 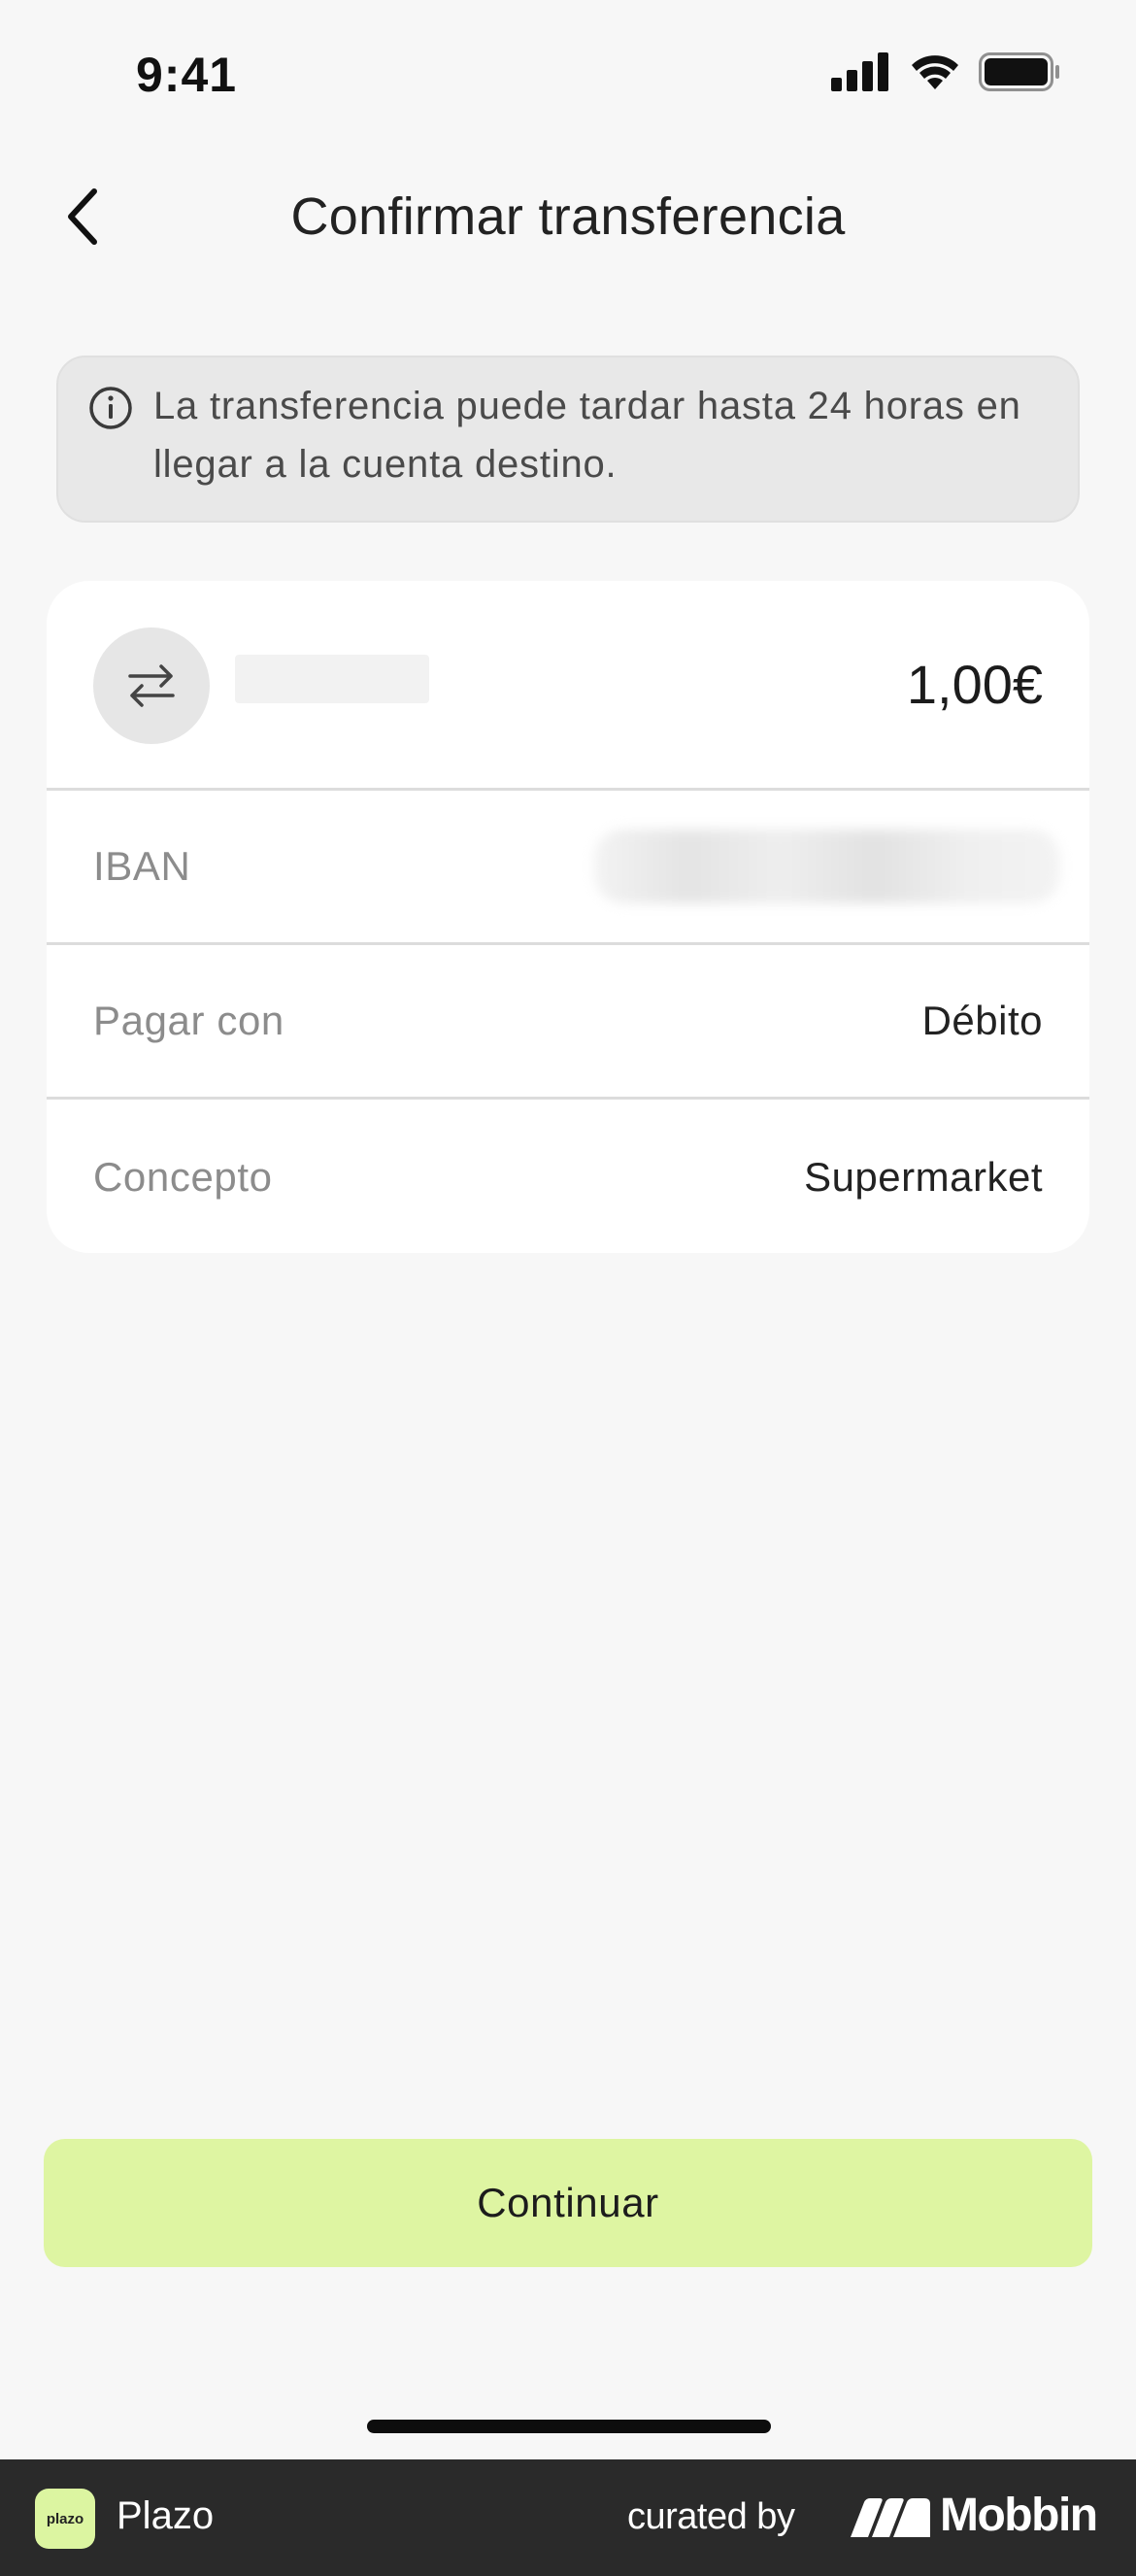 What do you see at coordinates (110, 408) in the screenshot?
I see `info-icon` at bounding box center [110, 408].